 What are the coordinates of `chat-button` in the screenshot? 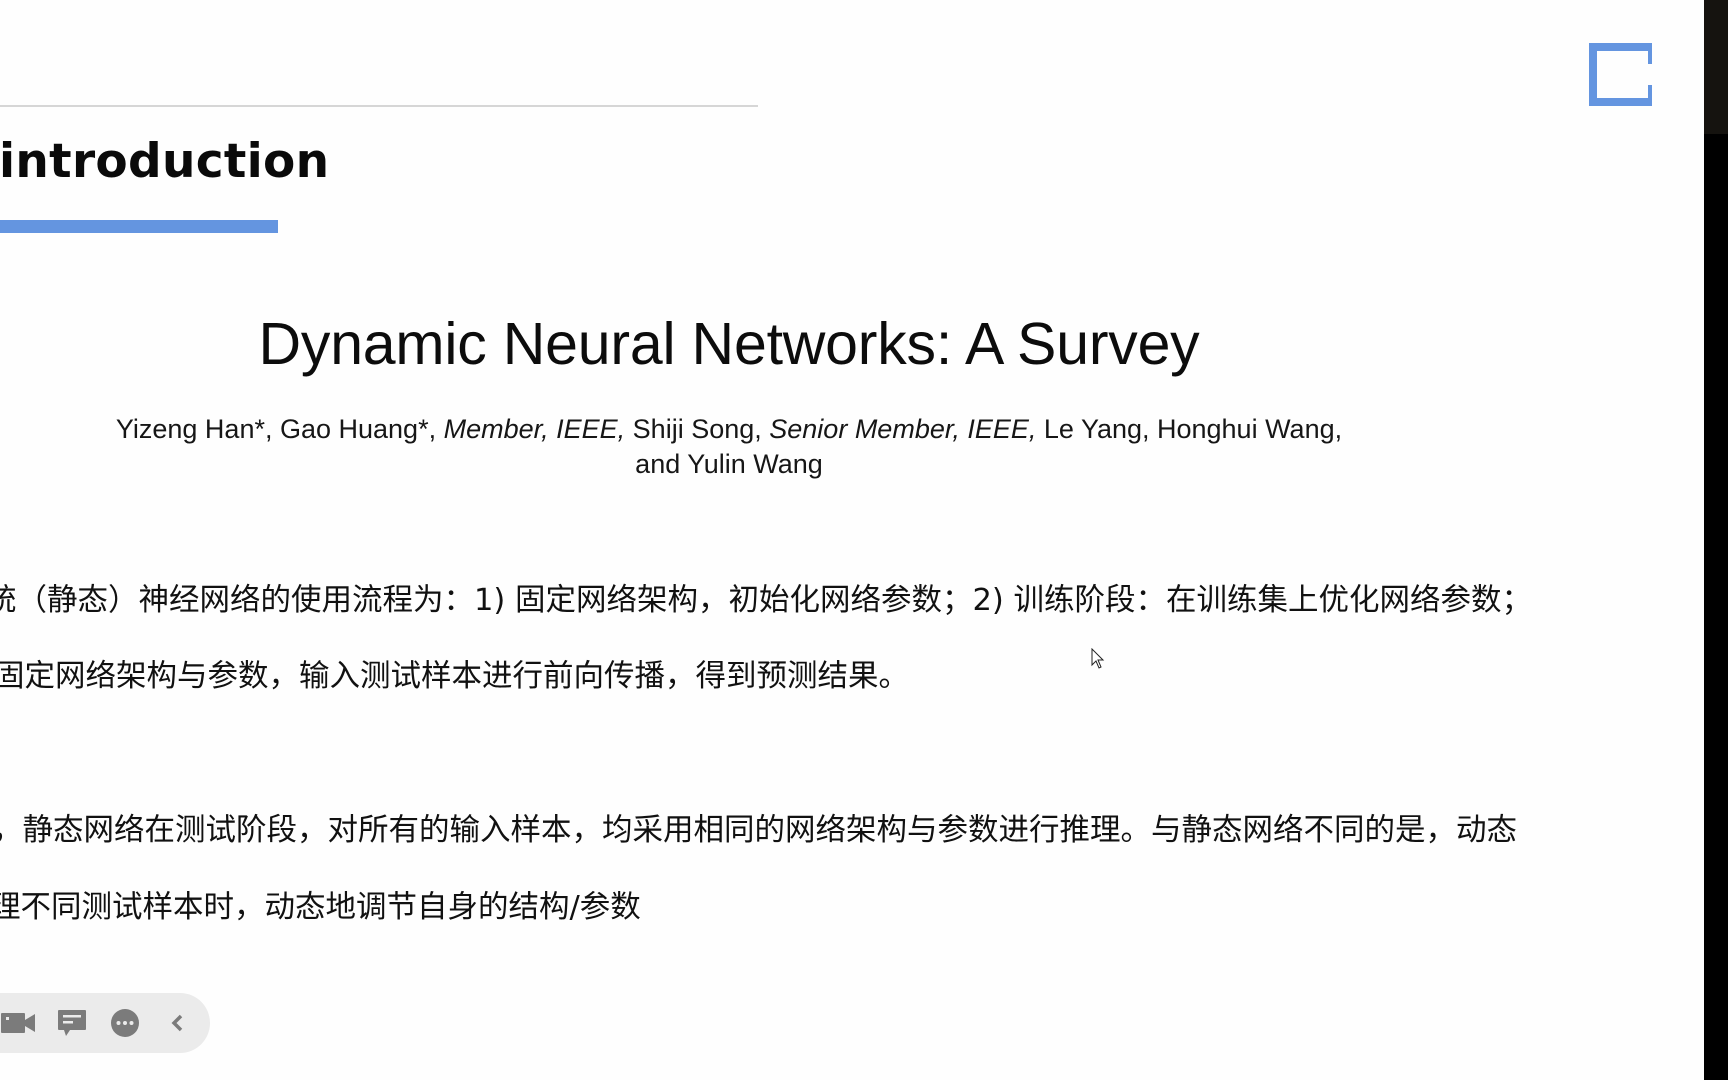 It's located at (72, 1023).